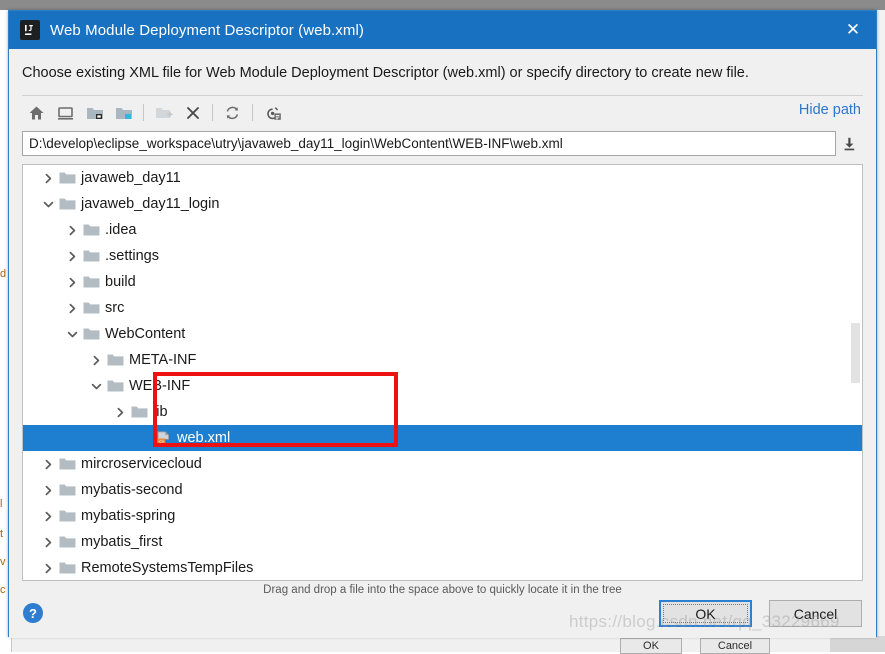 This screenshot has width=885, height=654. What do you see at coordinates (122, 542) in the screenshot?
I see `tree-row-label: mybatis_first` at bounding box center [122, 542].